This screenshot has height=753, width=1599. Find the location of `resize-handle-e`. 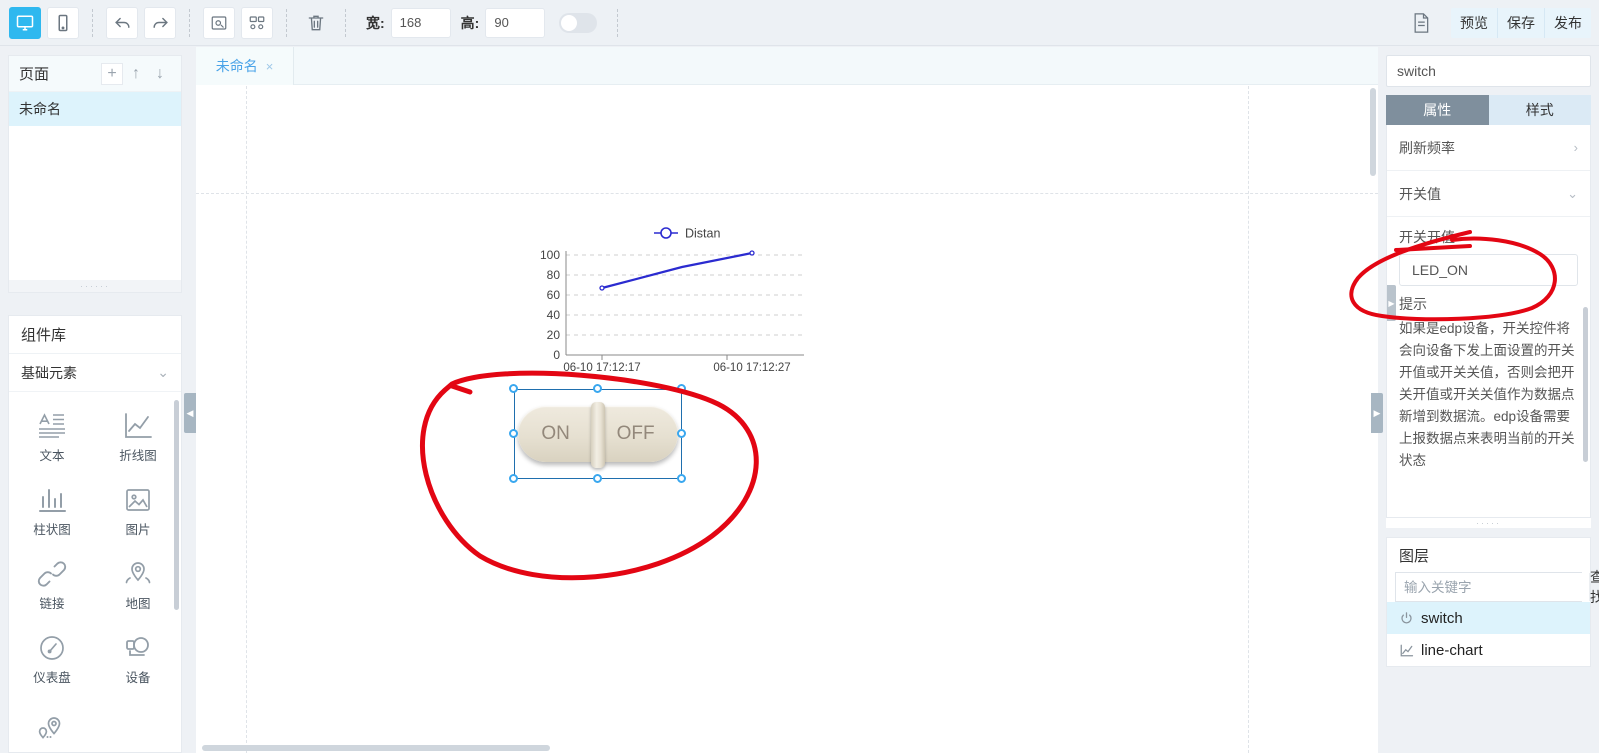

resize-handle-e is located at coordinates (681, 433).